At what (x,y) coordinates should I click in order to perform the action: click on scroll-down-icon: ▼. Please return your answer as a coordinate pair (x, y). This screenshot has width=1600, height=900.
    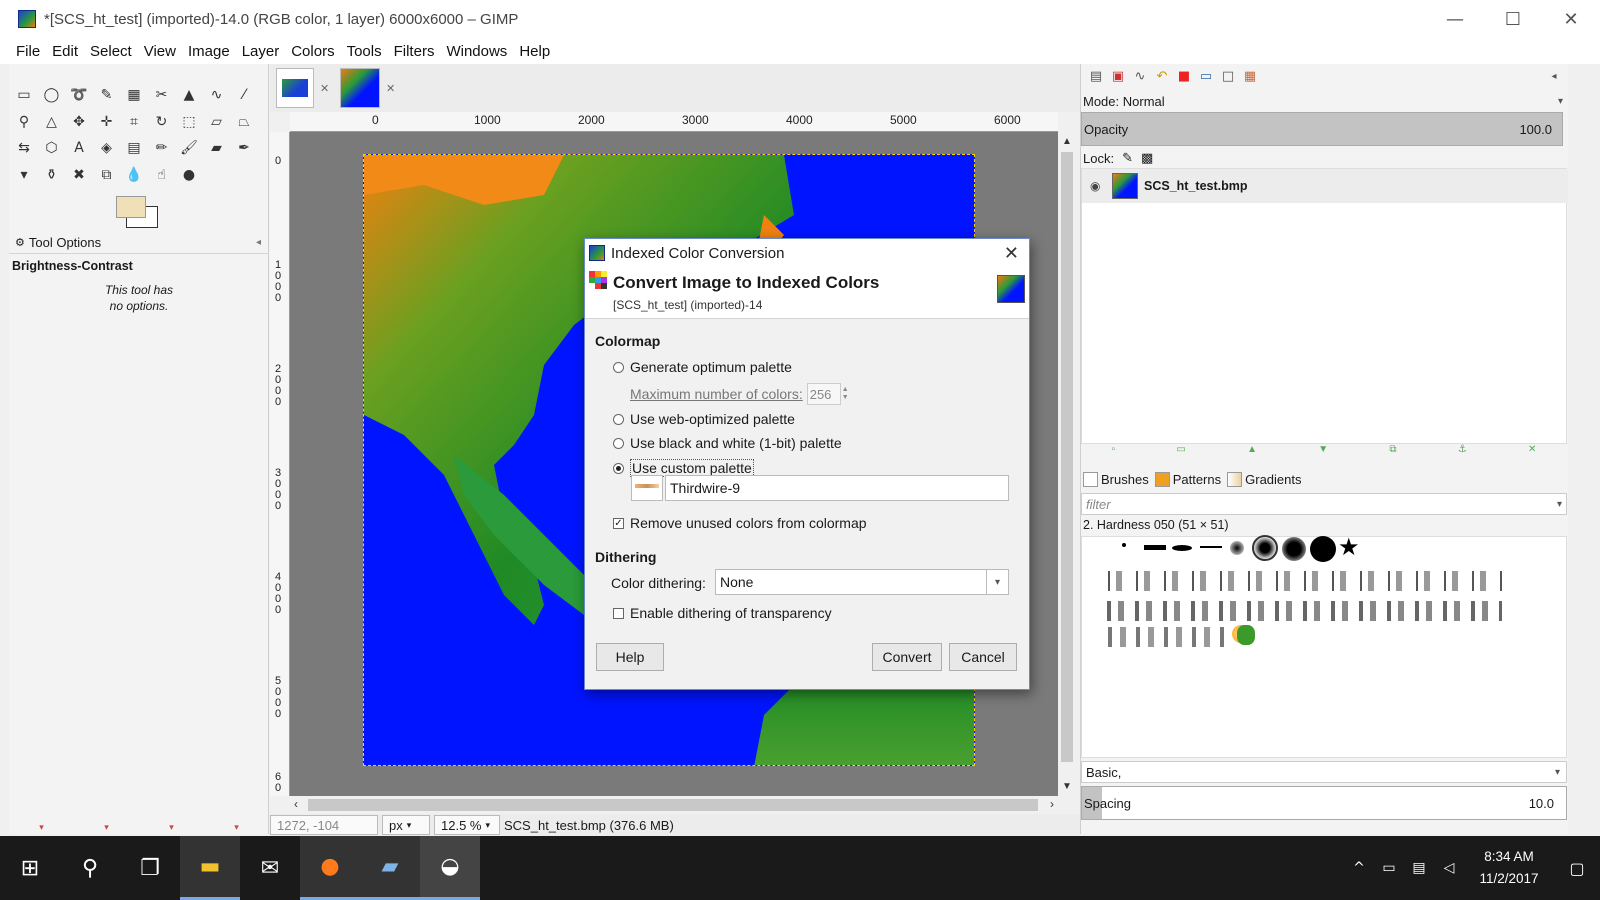
    Looking at the image, I should click on (1067, 786).